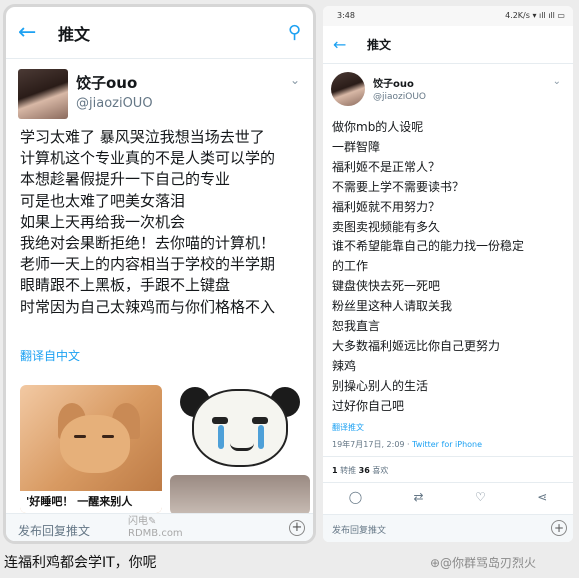 Image resolution: width=579 pixels, height=578 pixels. Describe the element at coordinates (242, 447) in the screenshot. I see `panda-mouth` at that location.